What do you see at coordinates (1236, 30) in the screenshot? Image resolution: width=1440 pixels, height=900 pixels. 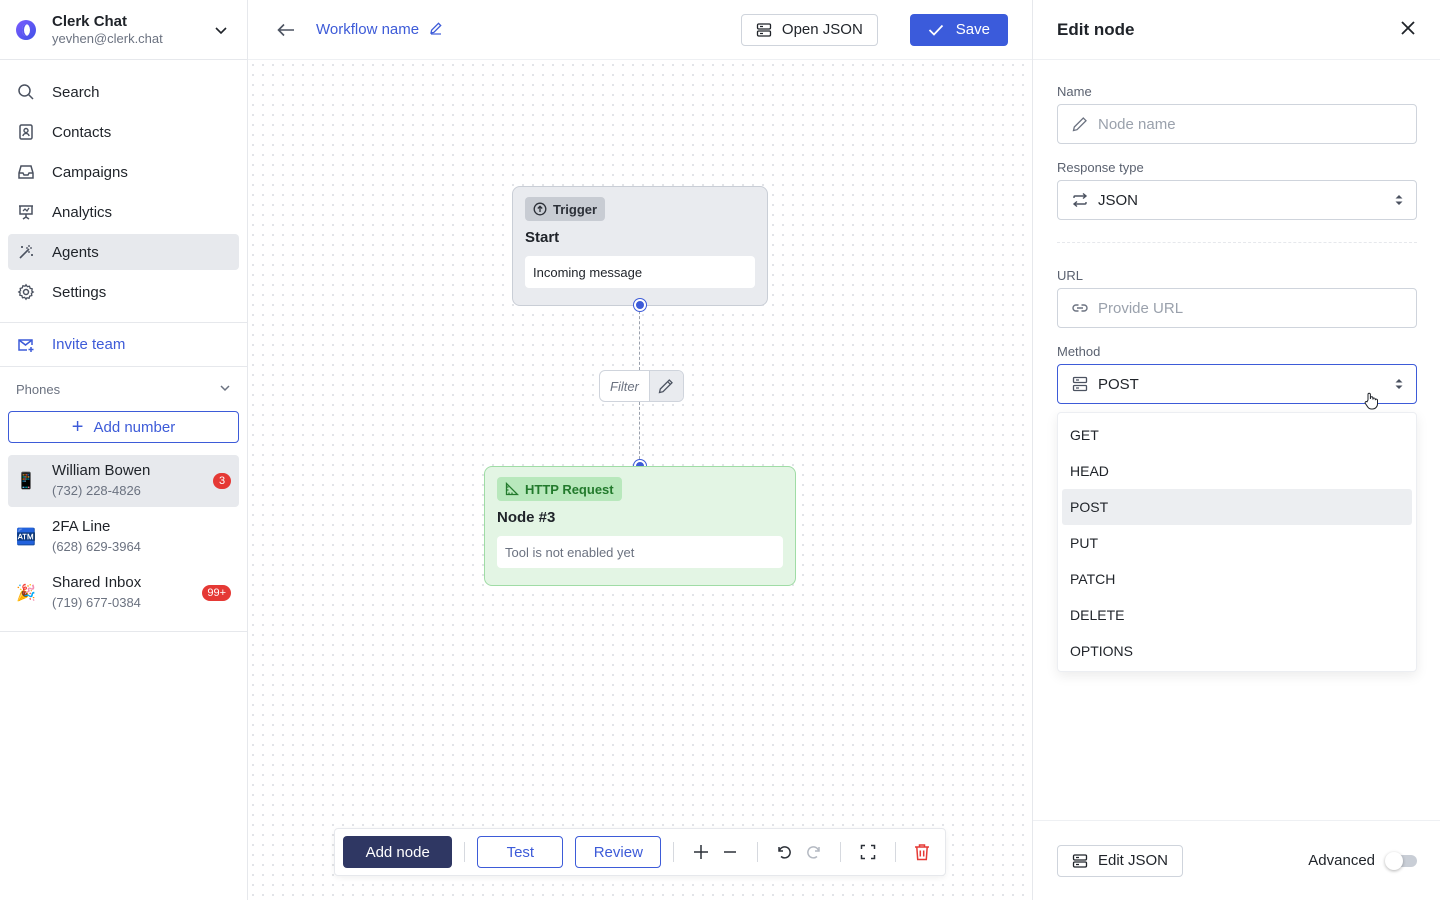 I see `panel-header: Edit node` at bounding box center [1236, 30].